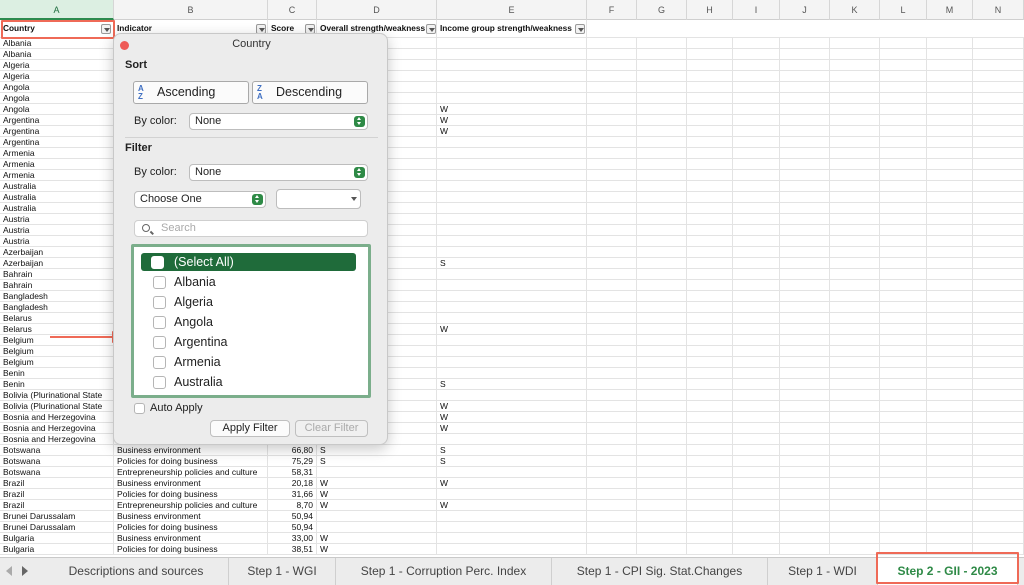 This screenshot has width=1024, height=585. Describe the element at coordinates (580, 29) in the screenshot. I see `filter-dropdown-income` at that location.